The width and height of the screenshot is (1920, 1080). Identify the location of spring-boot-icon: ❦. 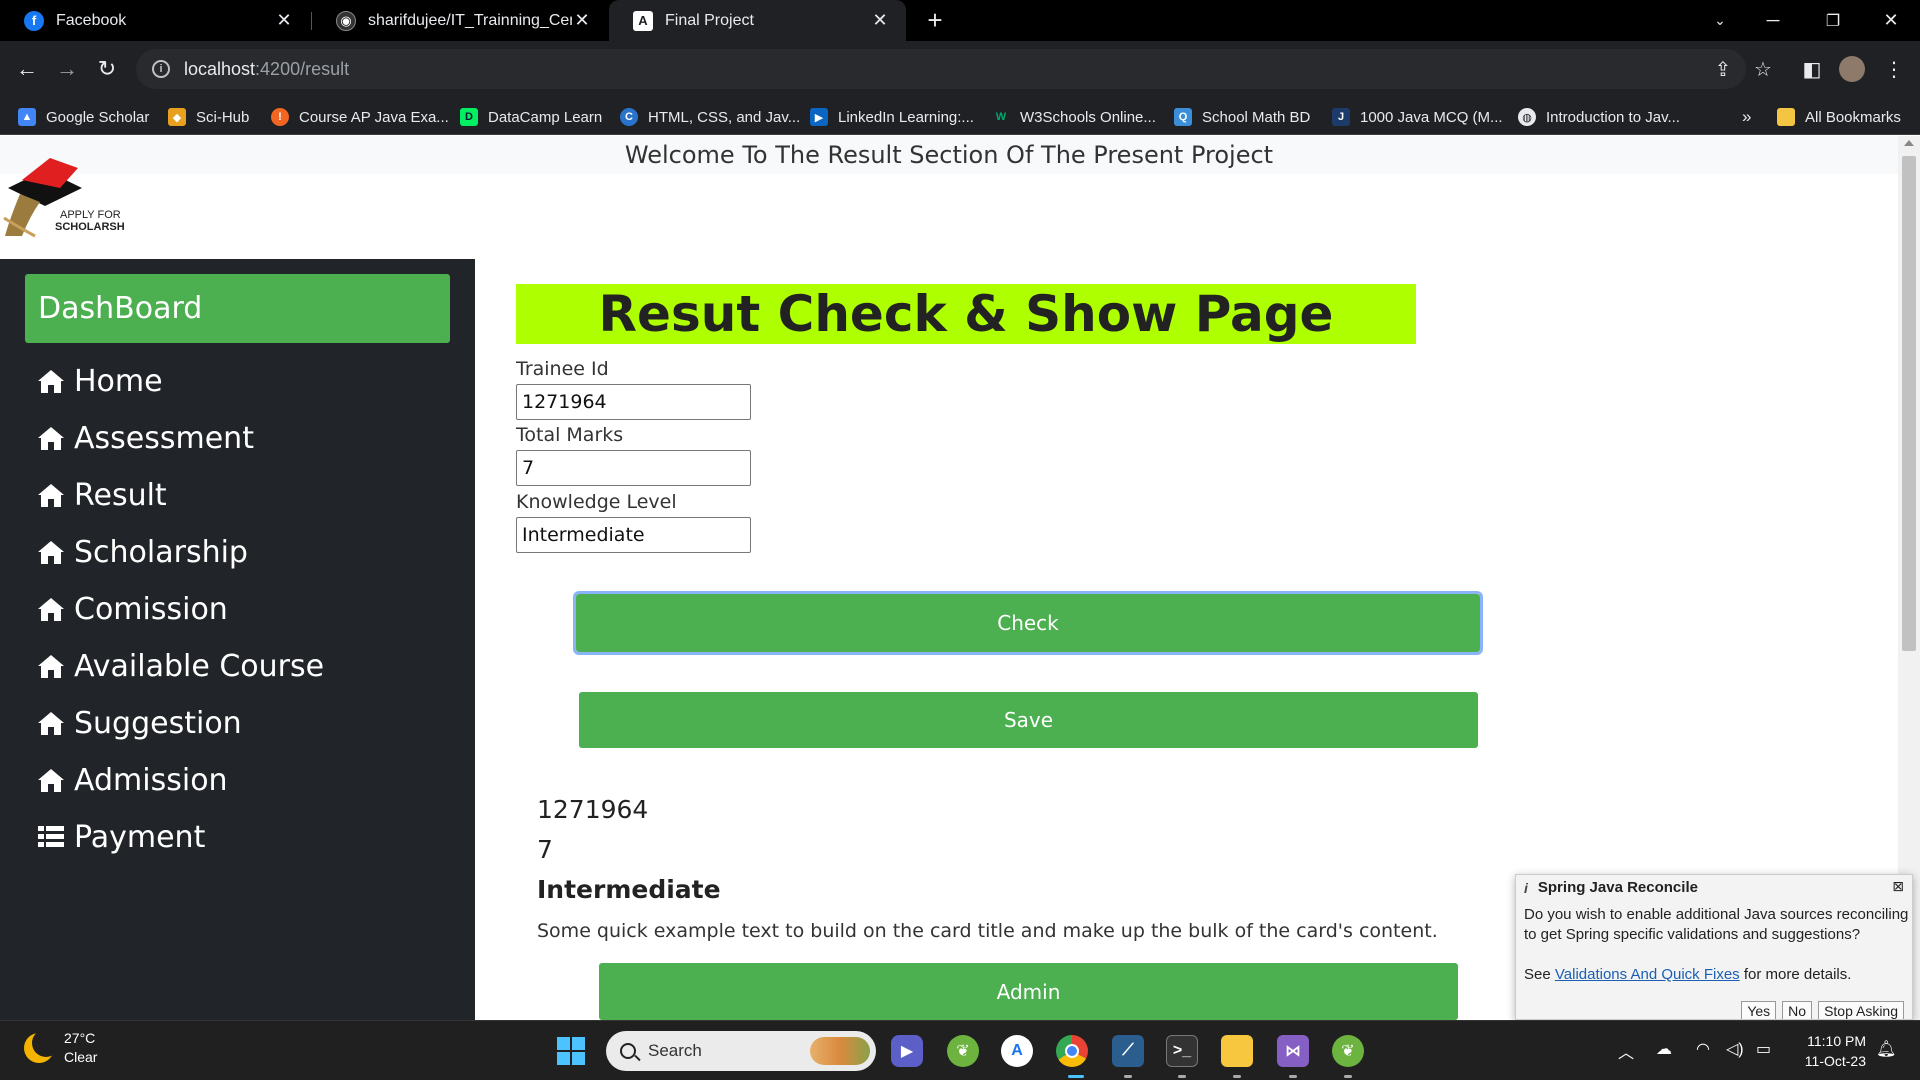
(1348, 1051).